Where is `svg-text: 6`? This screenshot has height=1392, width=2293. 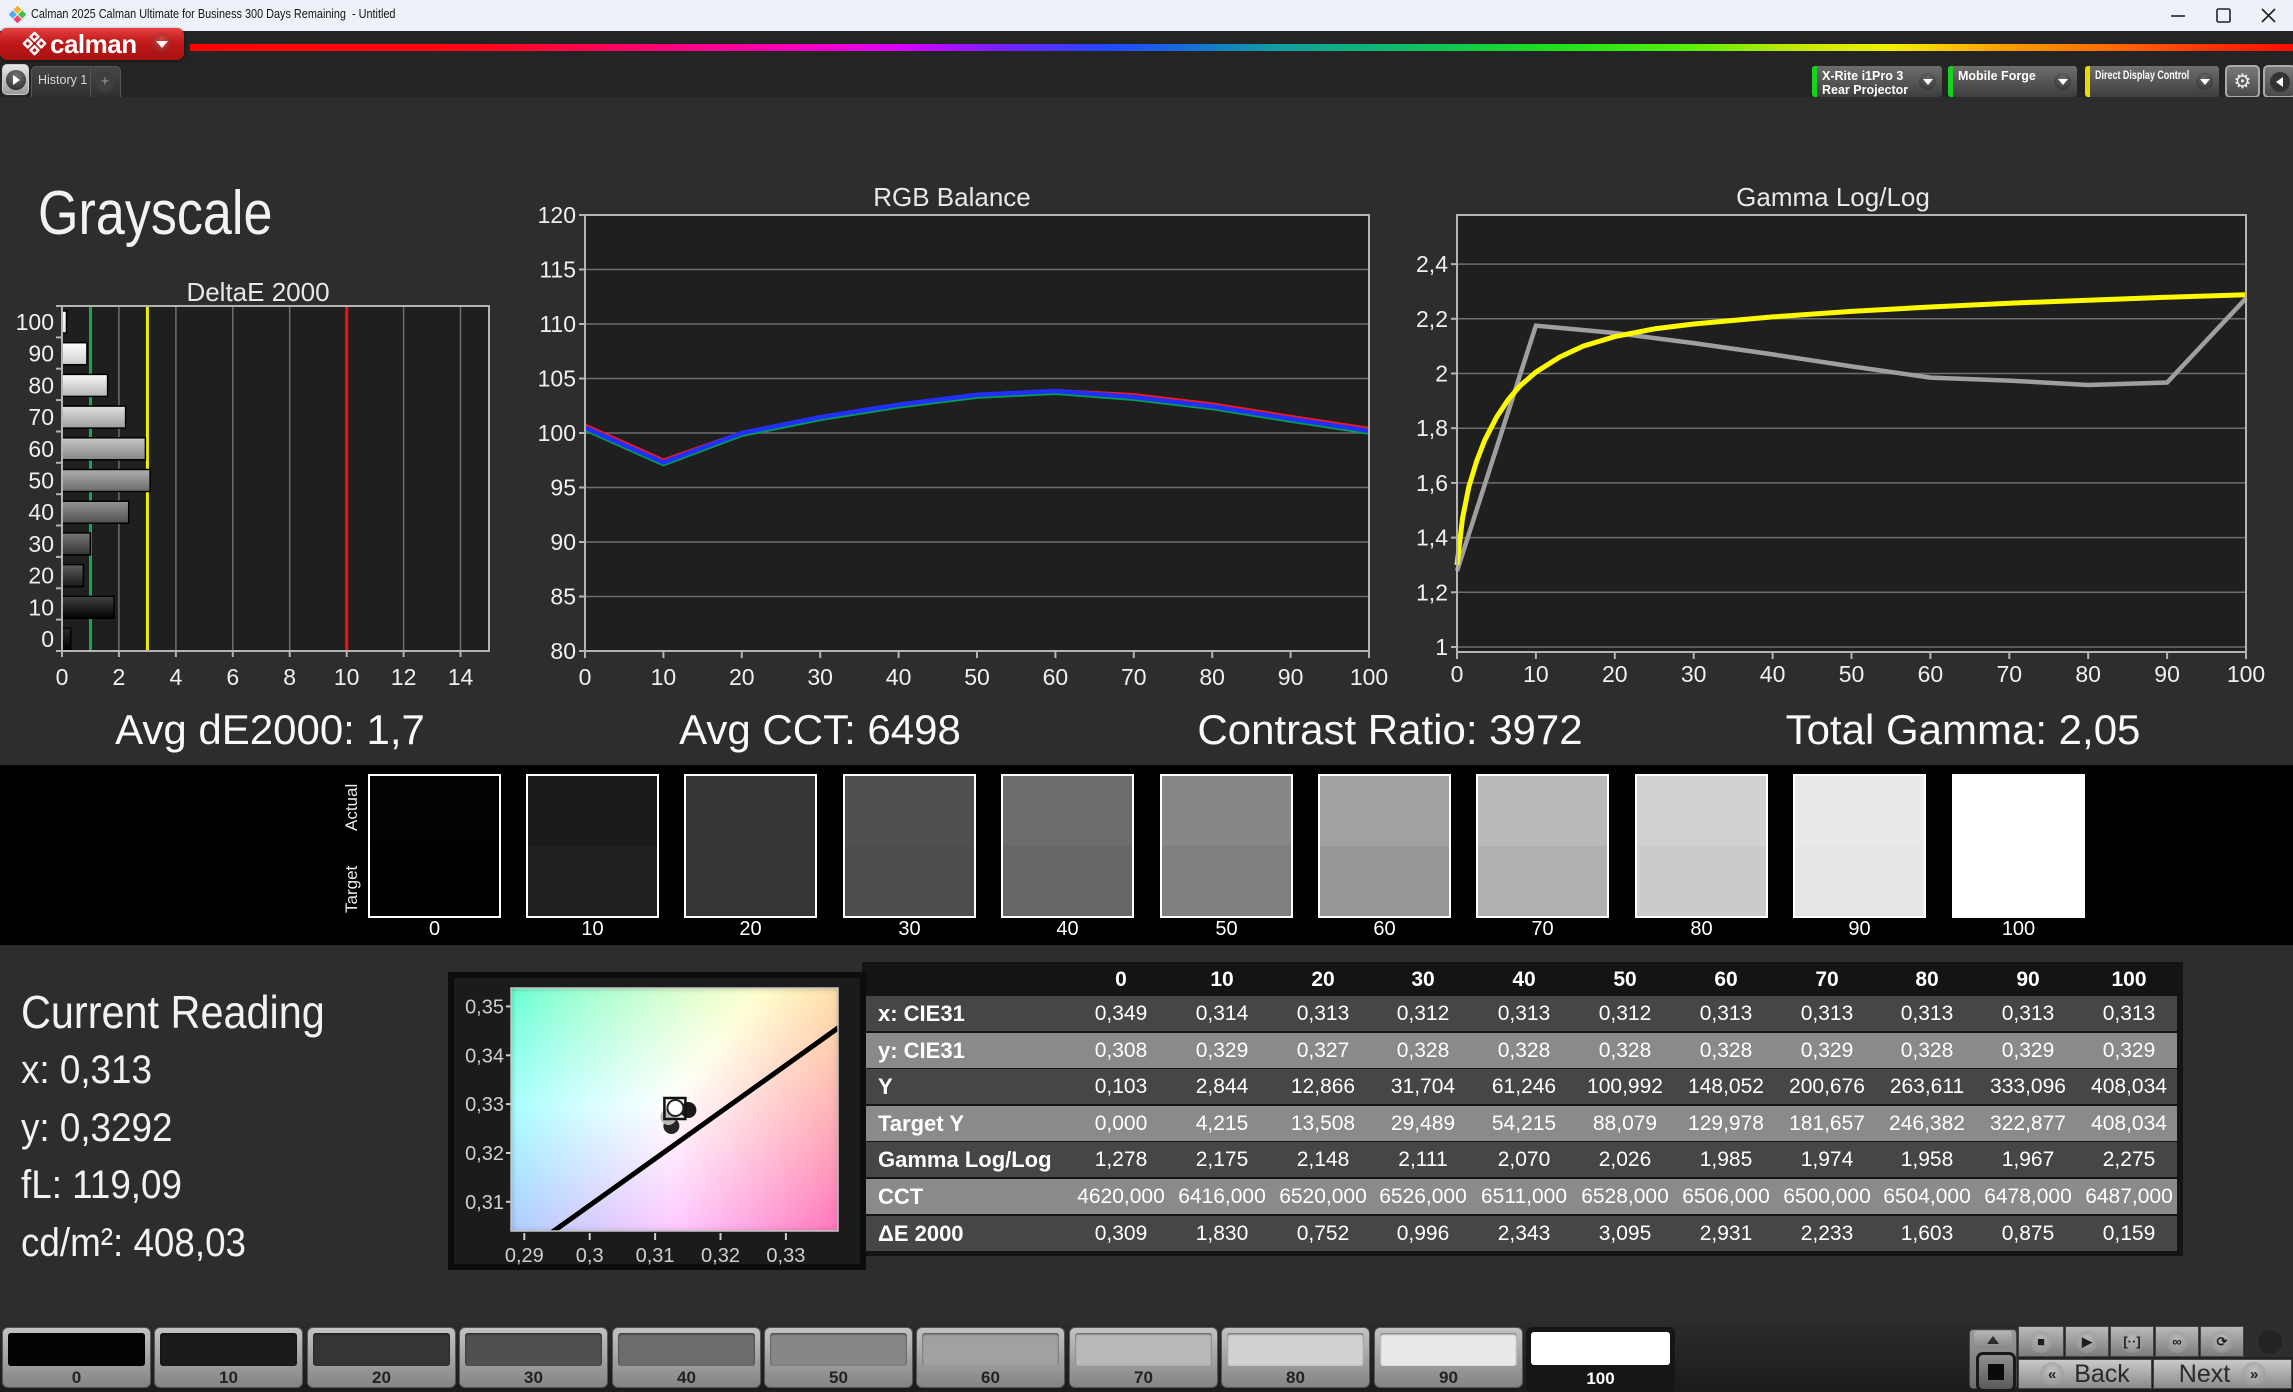
svg-text: 6 is located at coordinates (232, 677).